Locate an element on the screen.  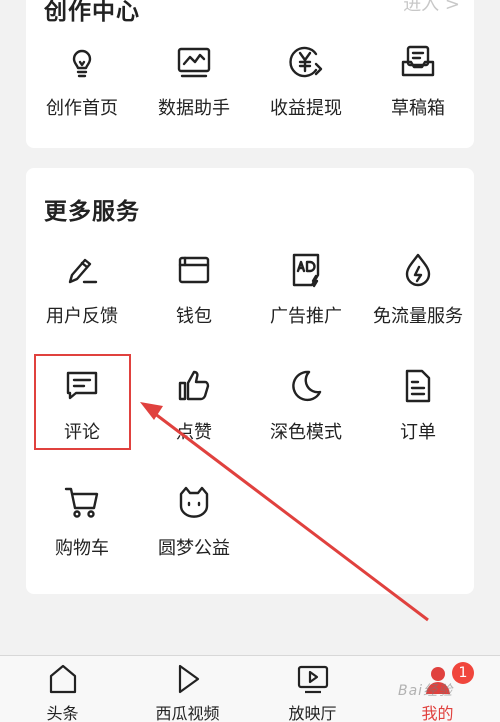
grid-item-charity: 圆梦公益 is located at coordinates (194, 521).